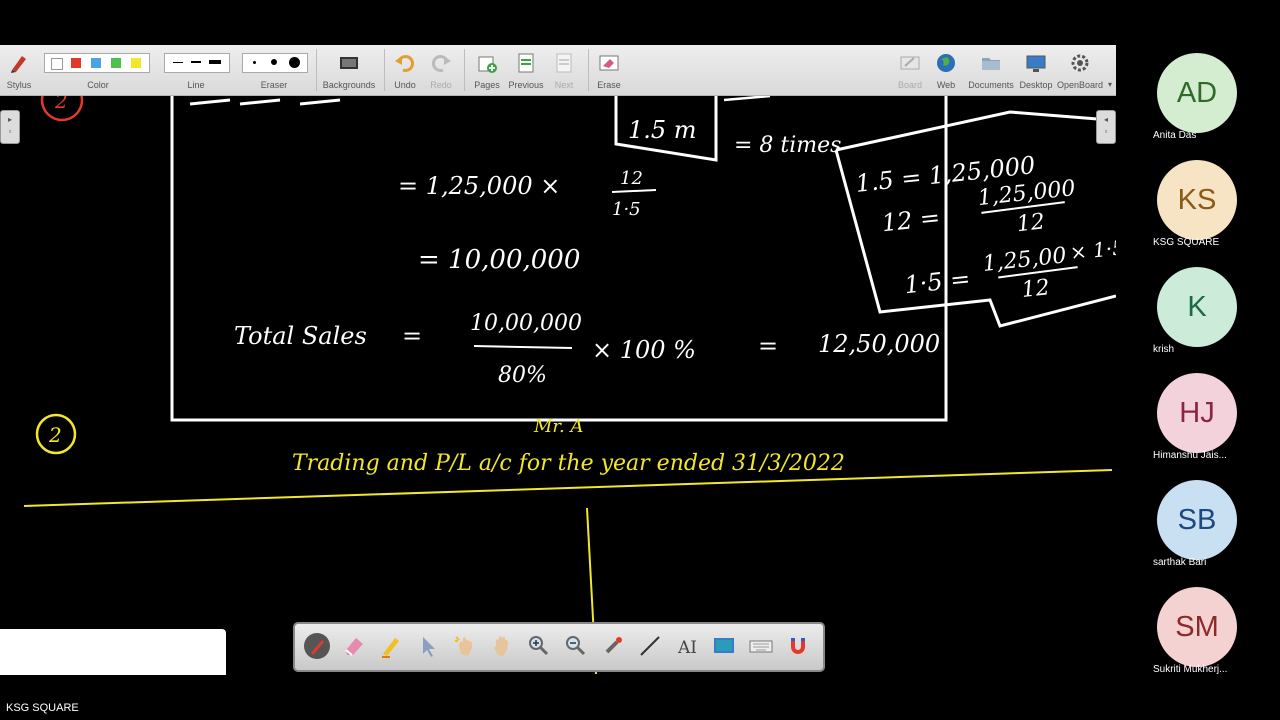  I want to click on swatch-red, so click(76, 63).